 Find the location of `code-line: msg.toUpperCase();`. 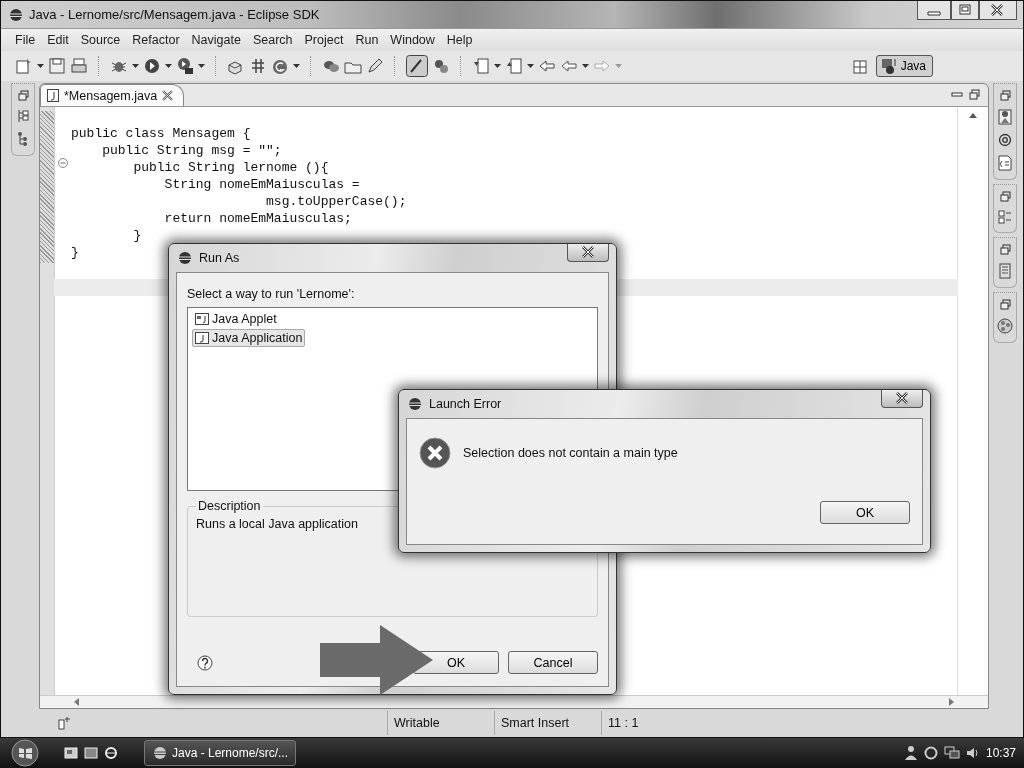

code-line: msg.toUpperCase(); is located at coordinates (336, 201).